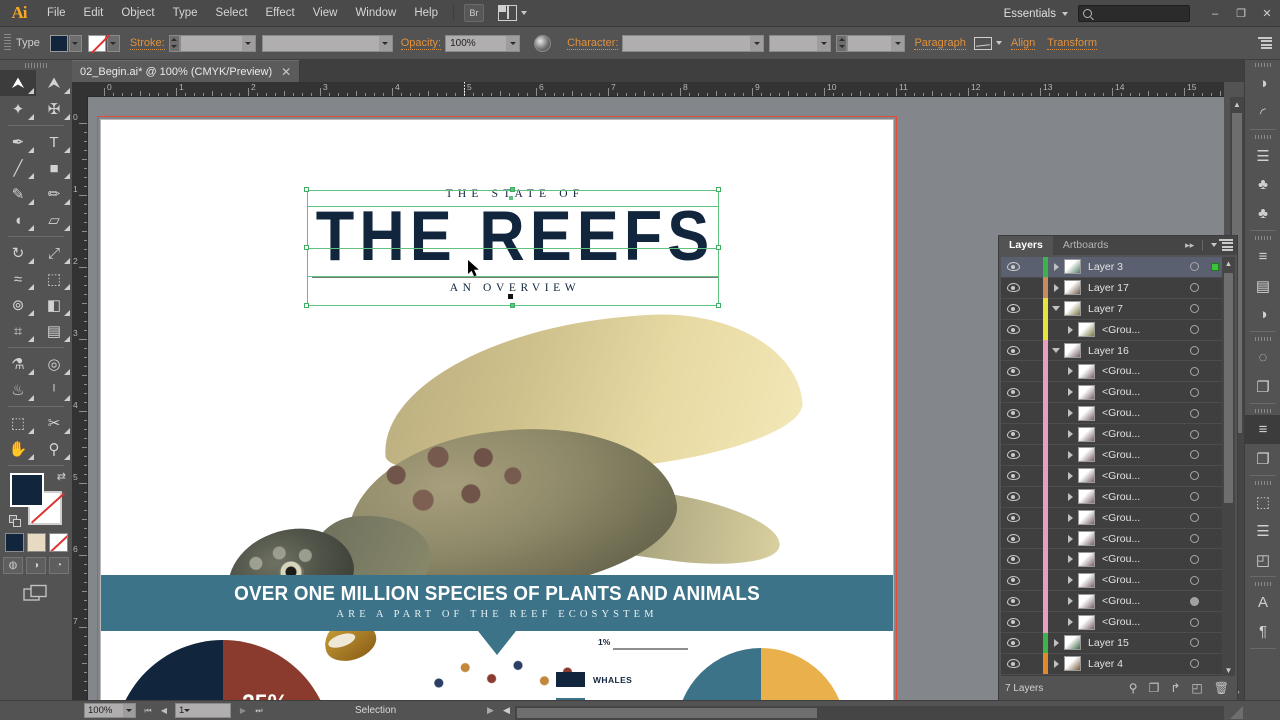  Describe the element at coordinates (1241, 14) in the screenshot. I see `maximize-button: ❐` at that location.